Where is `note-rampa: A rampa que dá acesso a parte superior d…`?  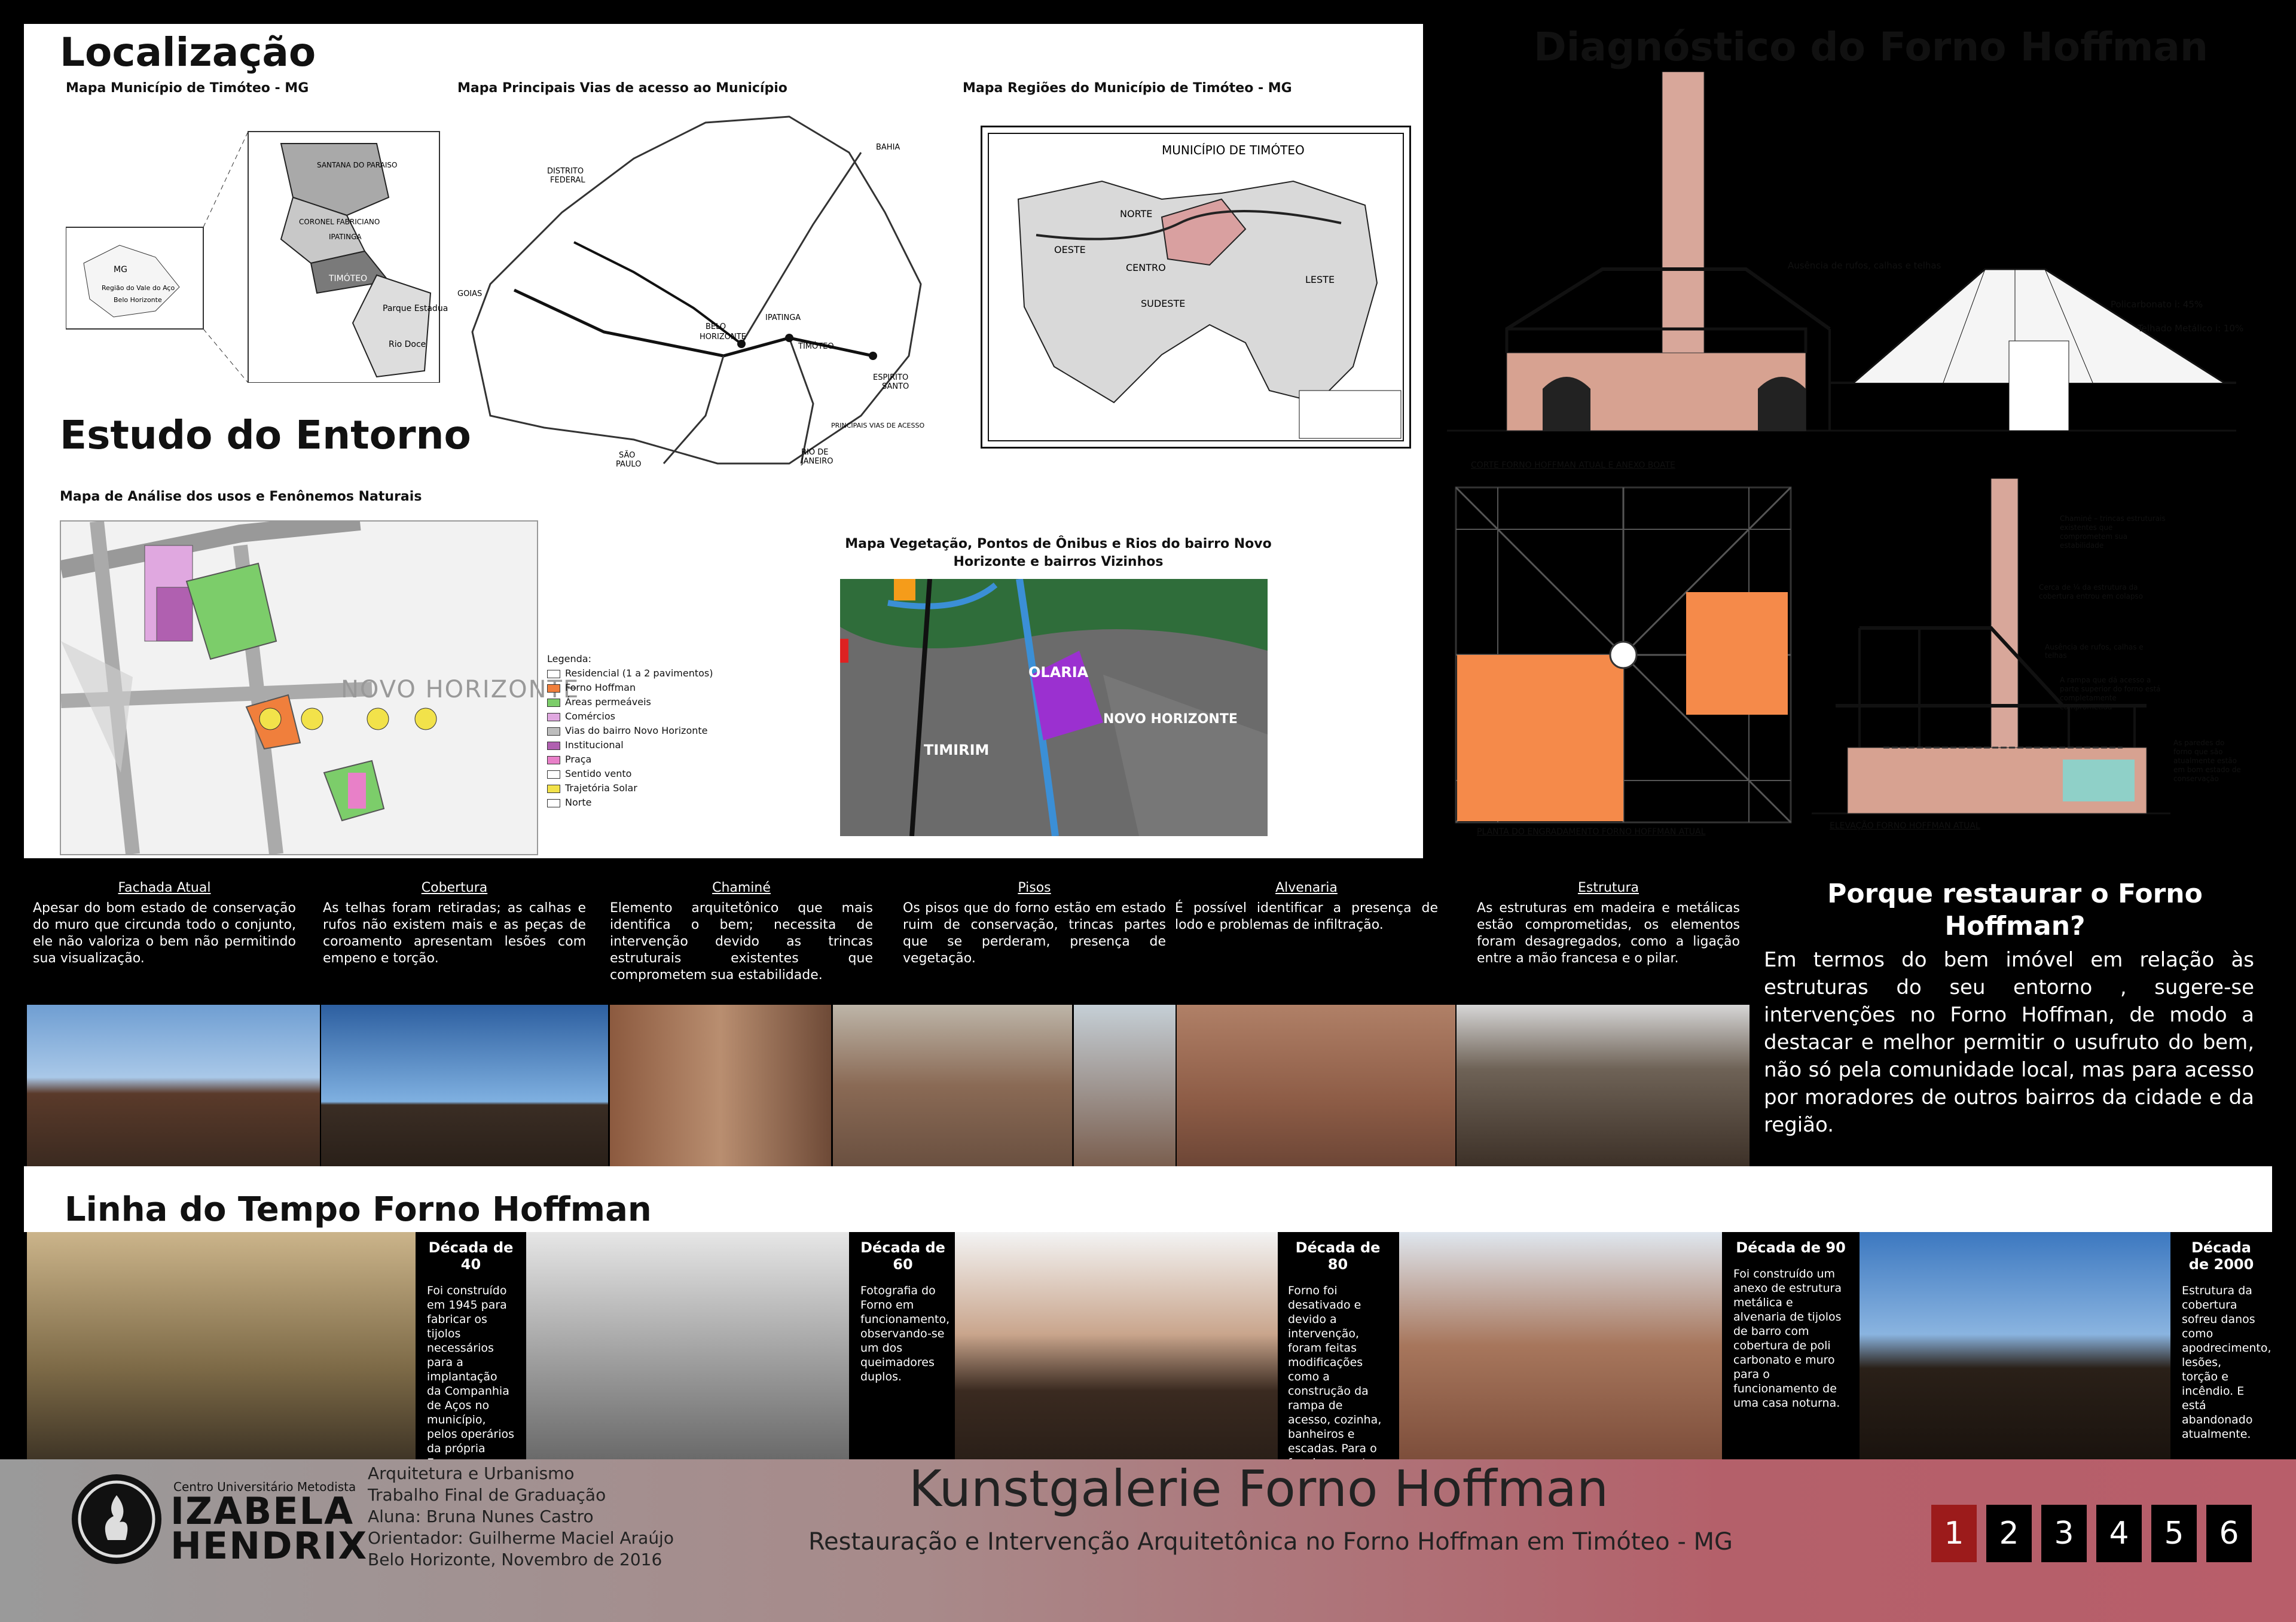 note-rampa: A rampa que dá acesso a parte superior d… is located at coordinates (2110, 693).